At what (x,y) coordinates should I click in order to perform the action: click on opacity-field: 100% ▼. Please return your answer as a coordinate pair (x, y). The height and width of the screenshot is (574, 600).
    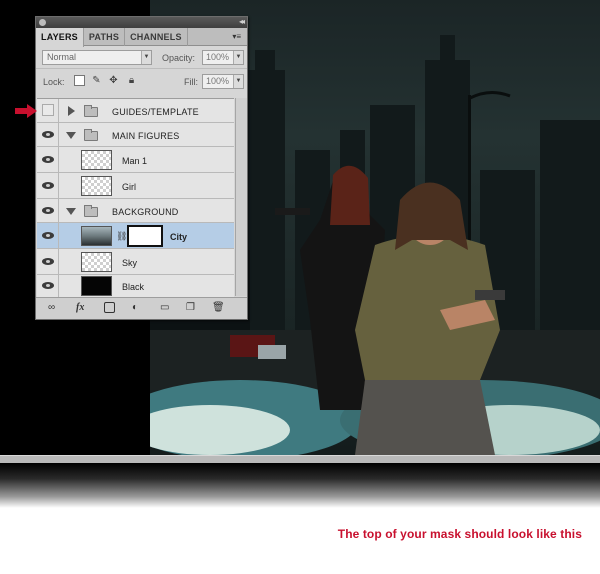
    Looking at the image, I should click on (223, 57).